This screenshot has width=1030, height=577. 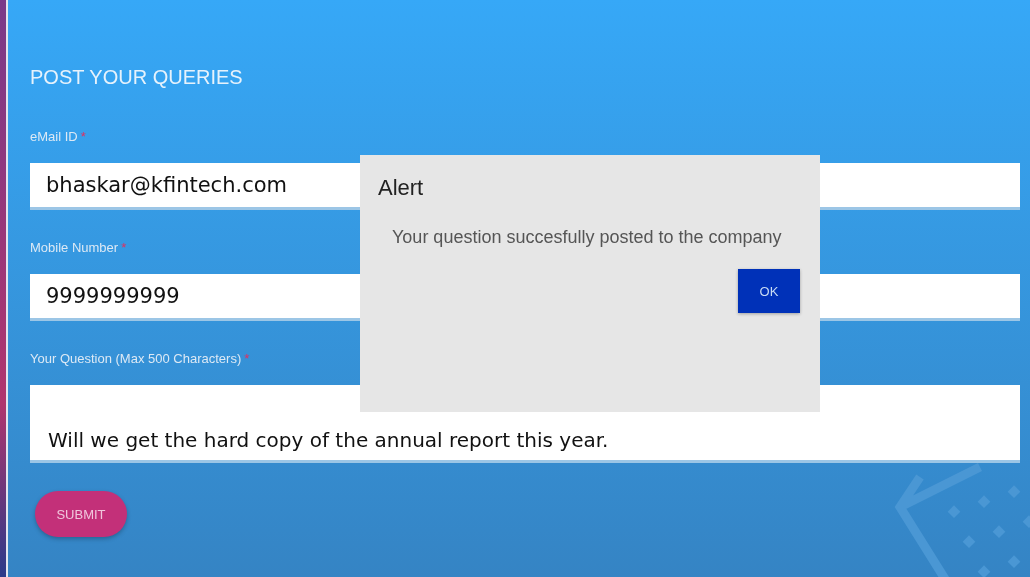 I want to click on field-label: eMail ID, so click(x=54, y=136).